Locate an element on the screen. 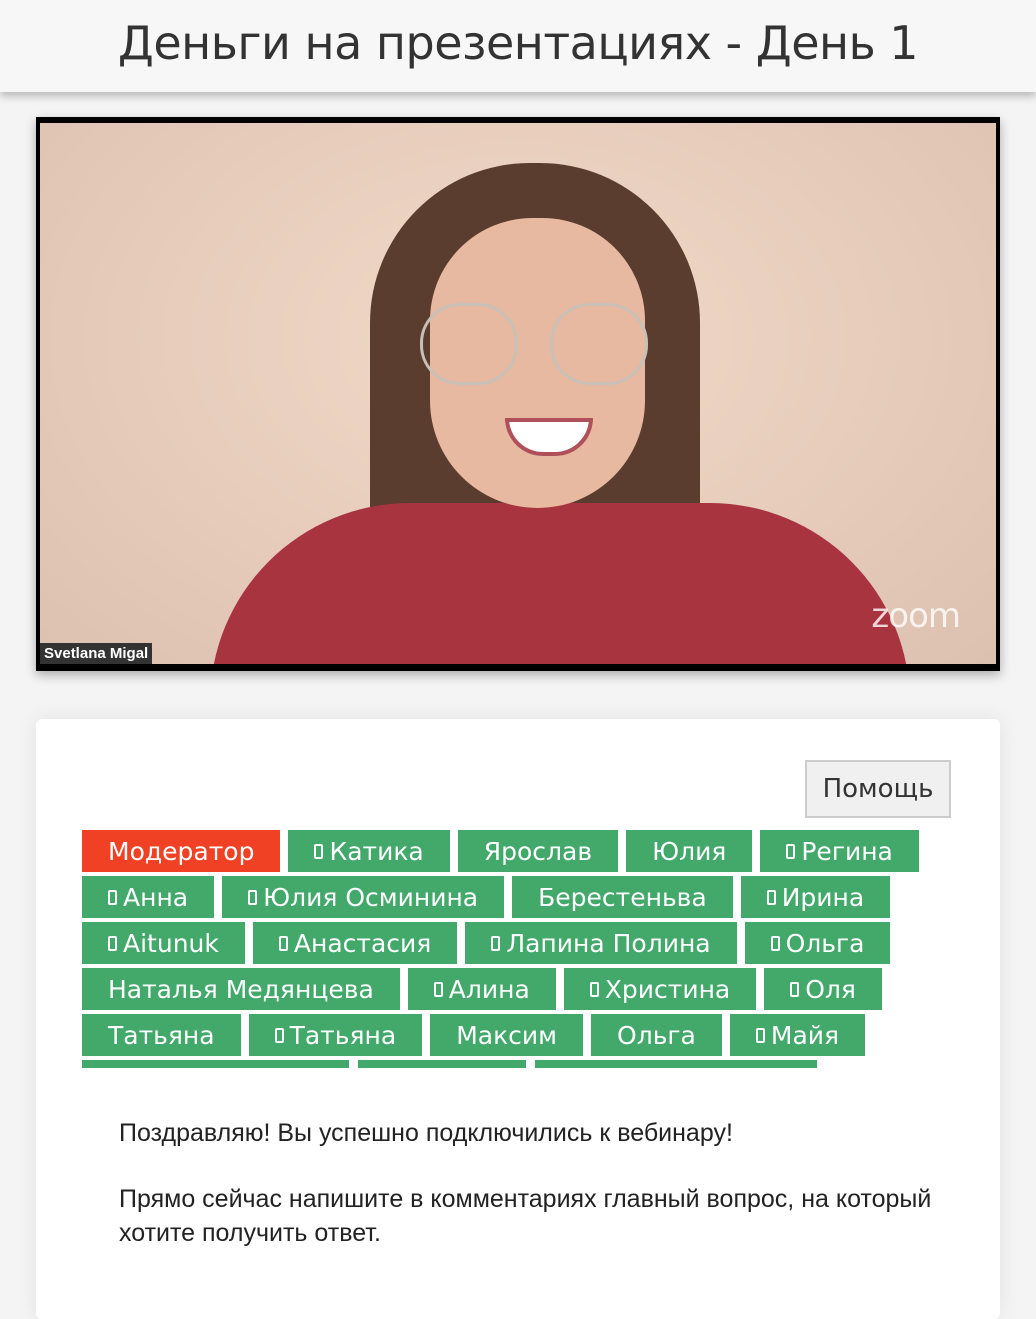 The image size is (1036, 1319). zoom-watermark: zoom is located at coordinates (916, 616).